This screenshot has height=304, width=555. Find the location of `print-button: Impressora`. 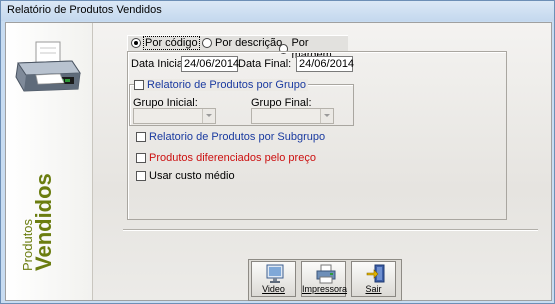

print-button: Impressora is located at coordinates (324, 279).